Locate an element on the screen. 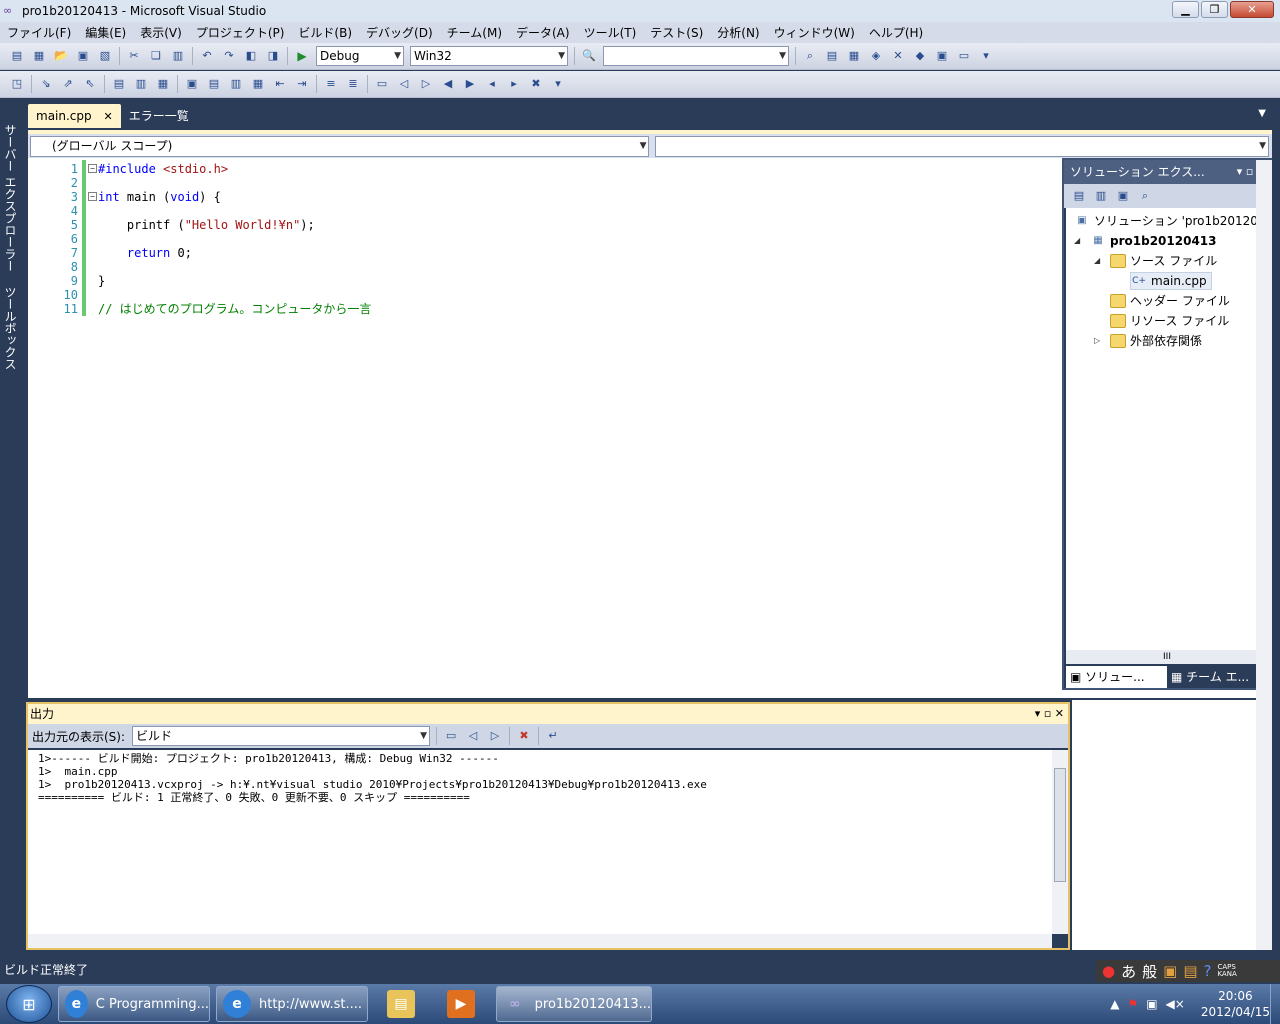  vertical-scrollbar is located at coordinates (1060, 842).